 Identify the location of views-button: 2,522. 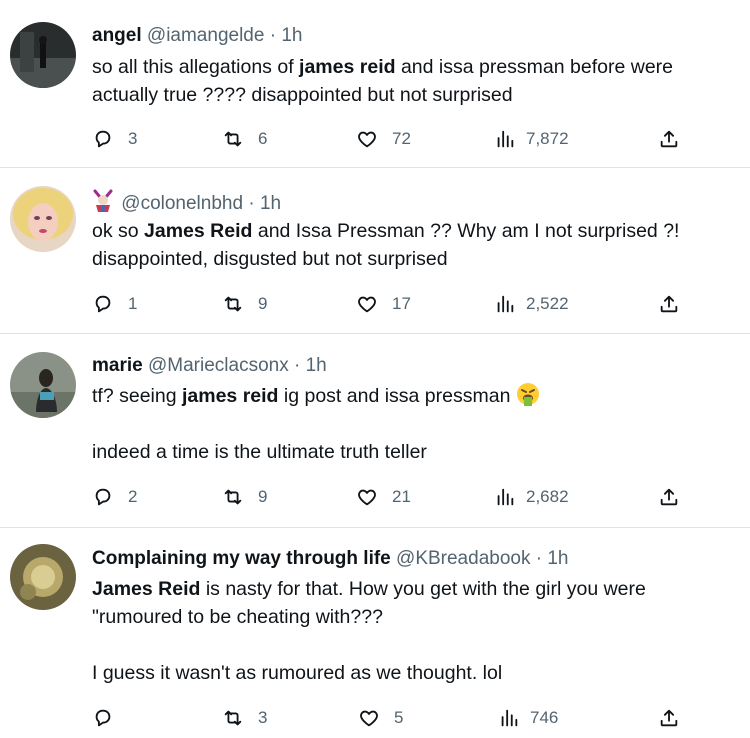
(531, 304).